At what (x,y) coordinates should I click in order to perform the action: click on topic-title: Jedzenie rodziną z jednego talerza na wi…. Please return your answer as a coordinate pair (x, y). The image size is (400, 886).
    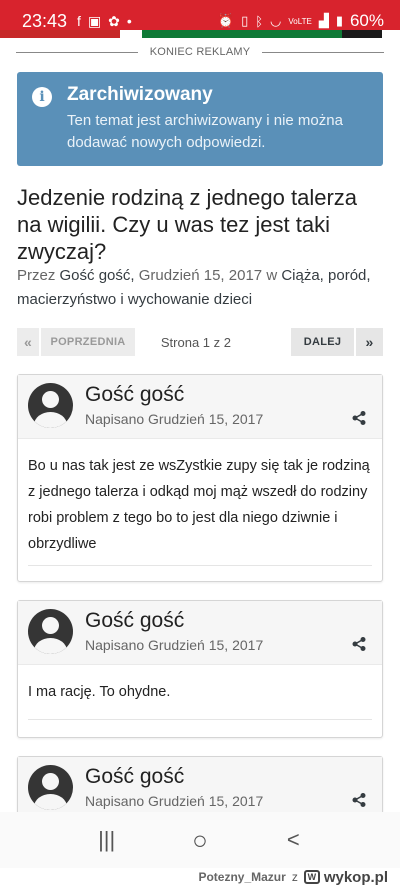
    Looking at the image, I should click on (187, 224).